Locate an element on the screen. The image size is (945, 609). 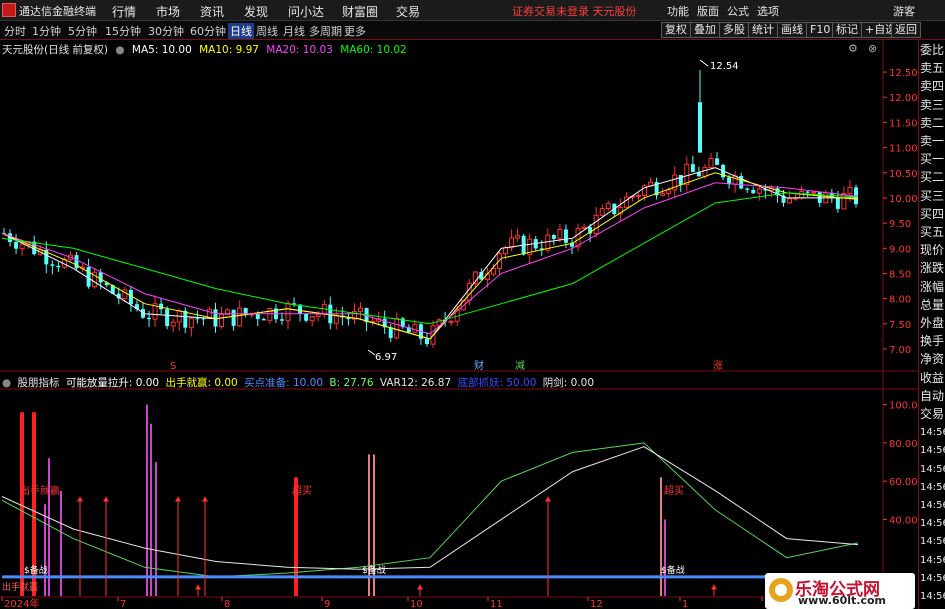
sidebar-item: 换手 is located at coordinates (932, 341).